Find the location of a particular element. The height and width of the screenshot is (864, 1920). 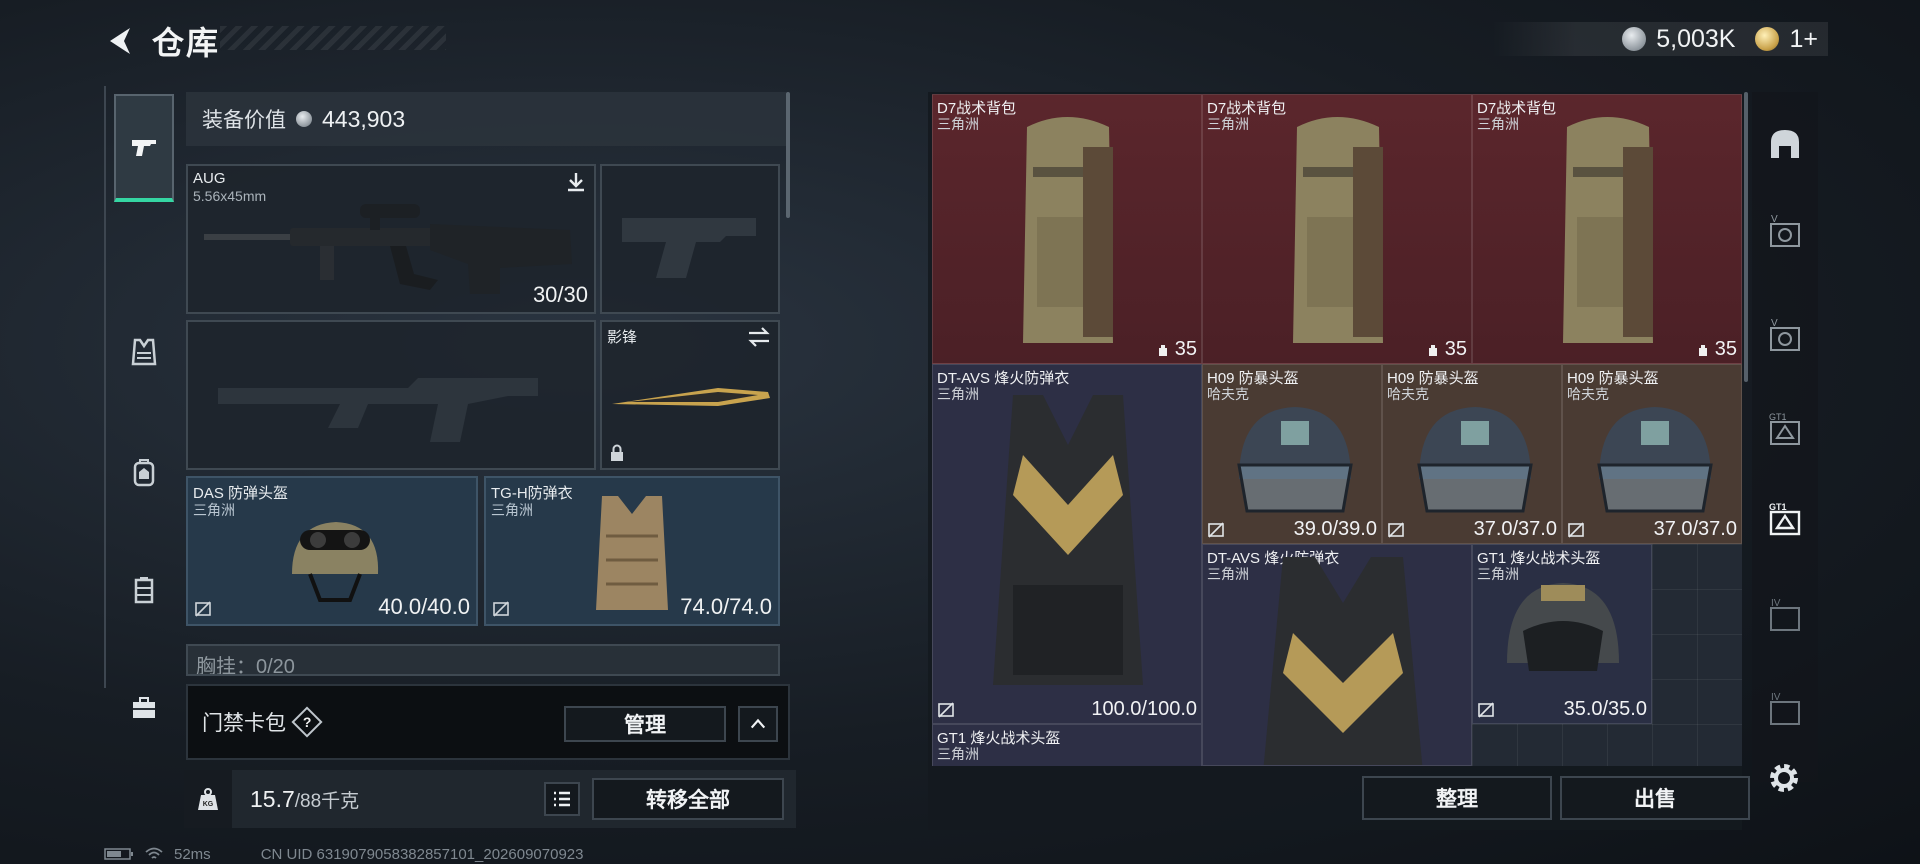

melee-slot: 影锋 is located at coordinates (690, 395).